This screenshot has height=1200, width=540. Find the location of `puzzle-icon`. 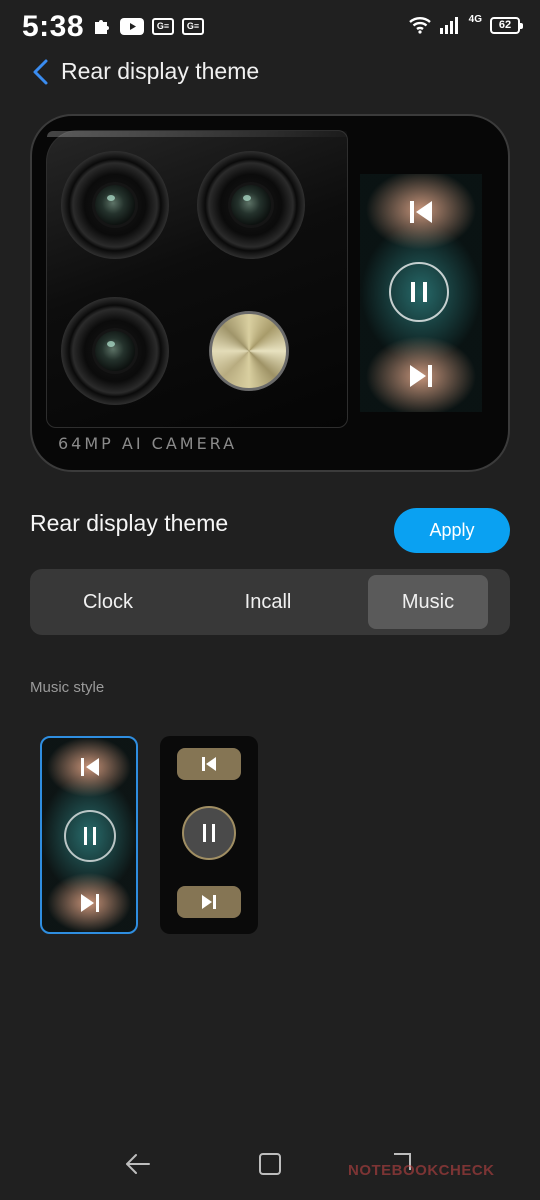

puzzle-icon is located at coordinates (102, 26).